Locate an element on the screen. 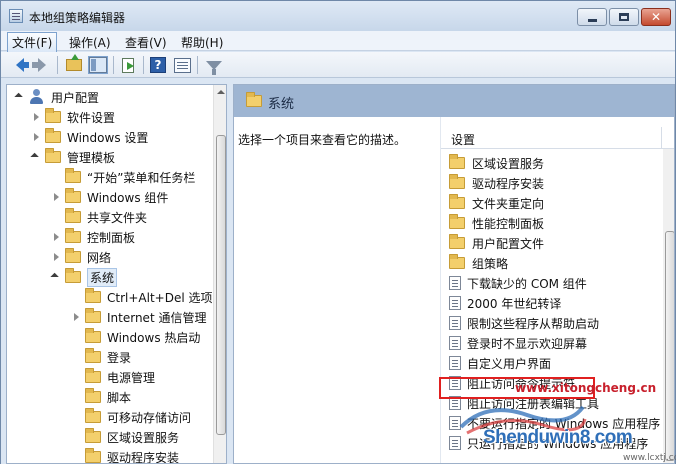  settings-folder-row: 区域设置服务 is located at coordinates (496, 163).